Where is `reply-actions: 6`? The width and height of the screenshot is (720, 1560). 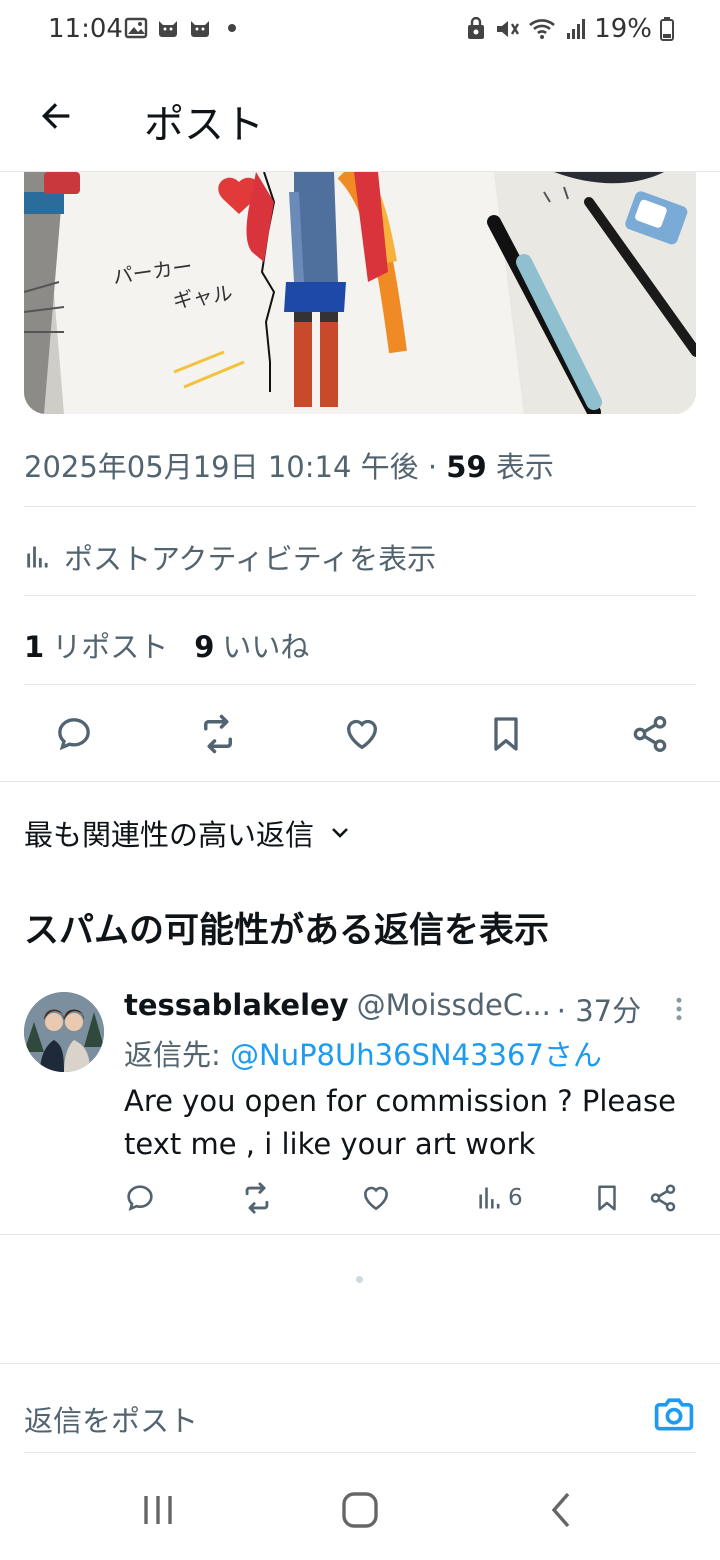
reply-actions: 6 is located at coordinates (404, 1198).